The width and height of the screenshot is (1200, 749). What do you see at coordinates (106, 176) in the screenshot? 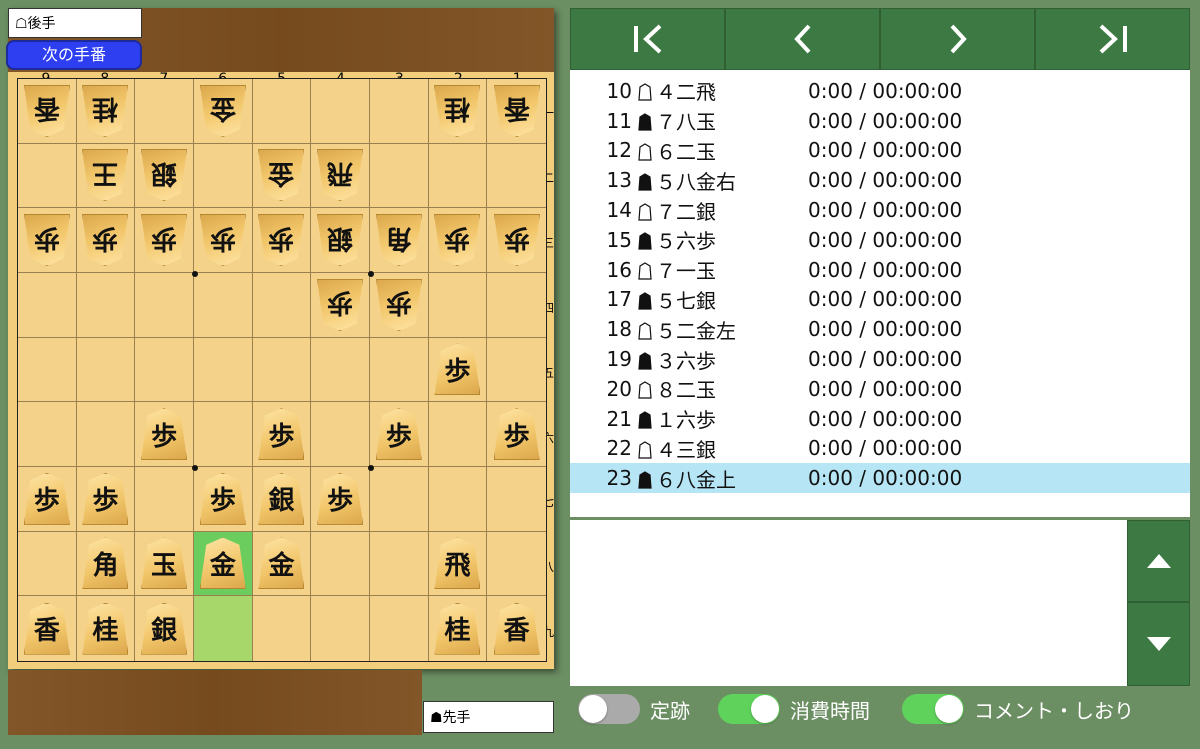
I see `board-square: 王` at bounding box center [106, 176].